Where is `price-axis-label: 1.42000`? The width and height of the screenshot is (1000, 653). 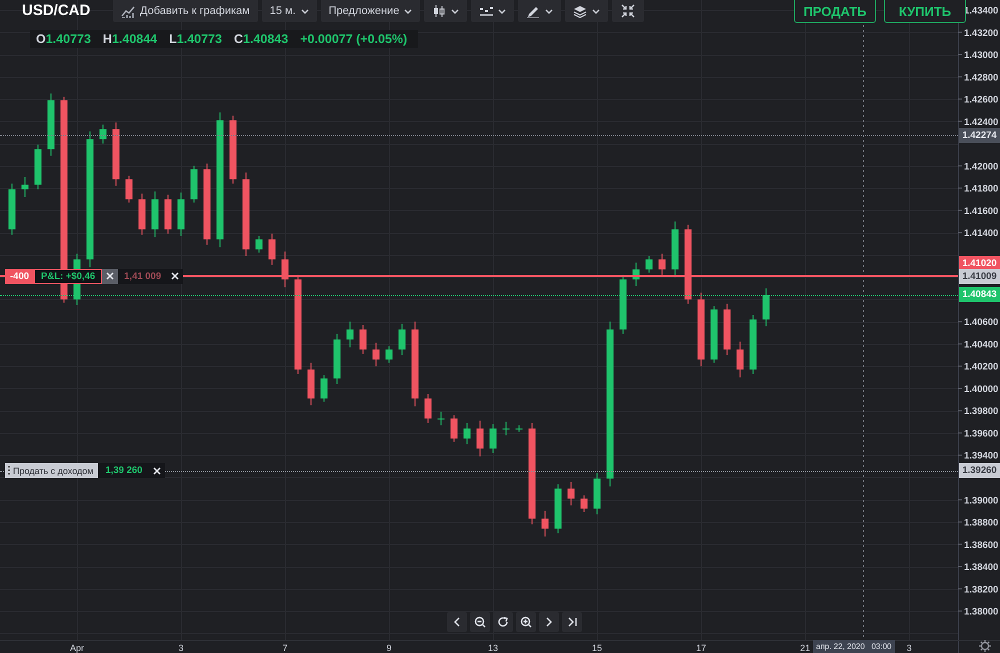 price-axis-label: 1.42000 is located at coordinates (981, 166).